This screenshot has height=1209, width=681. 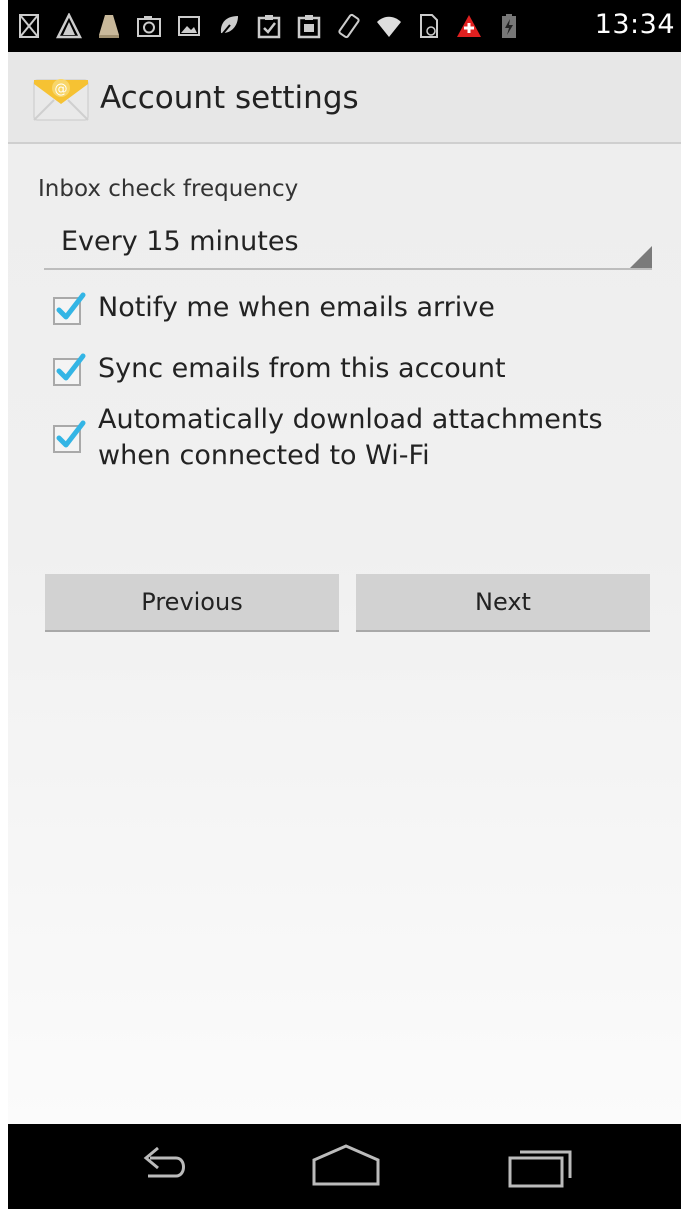 I want to click on navigation-bar, so click(x=344, y=1166).